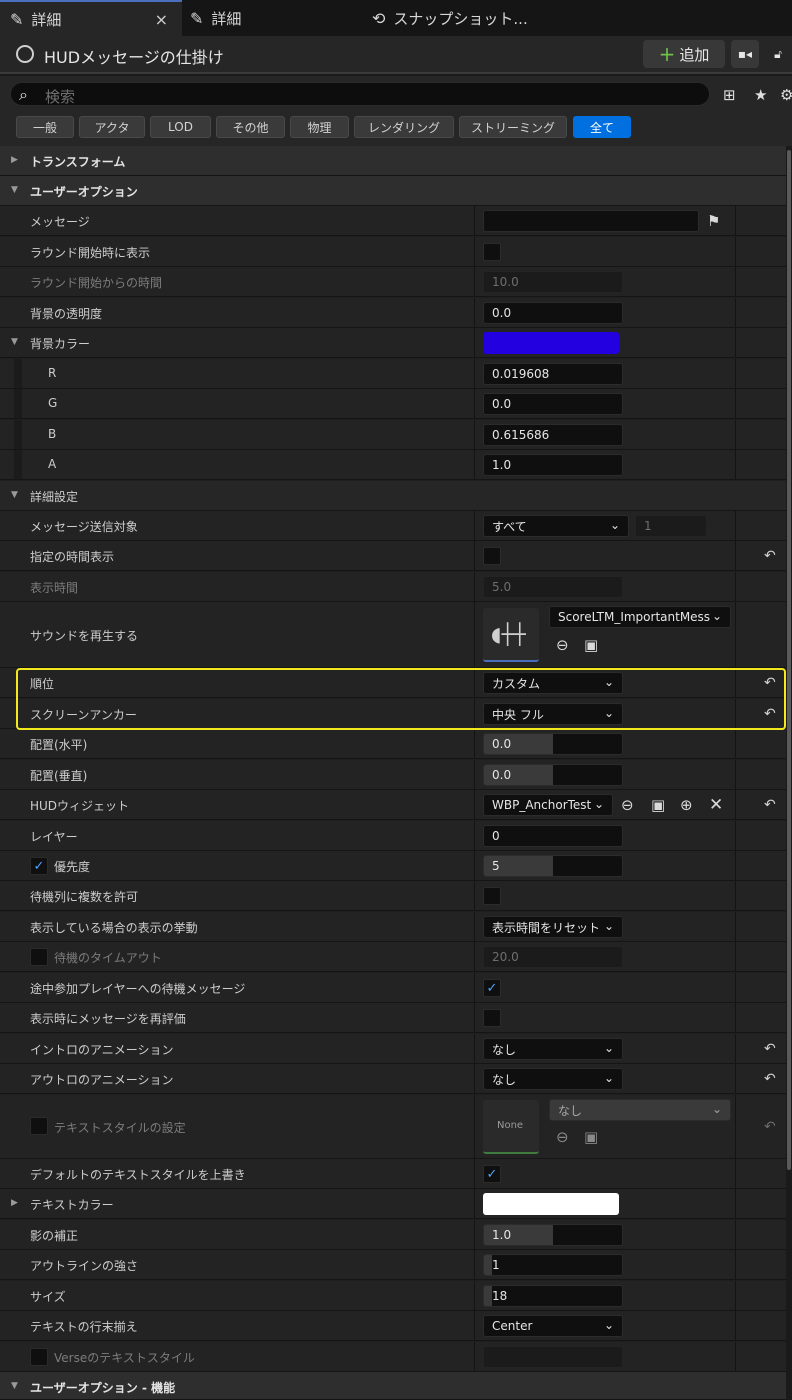 The height and width of the screenshot is (1400, 792). I want to click on b-input: 0.615686, so click(553, 435).